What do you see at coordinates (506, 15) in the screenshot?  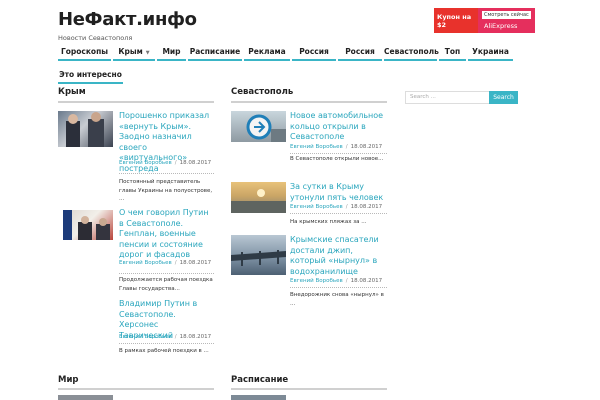 I see `banner-cta-button: Смотреть сейчас` at bounding box center [506, 15].